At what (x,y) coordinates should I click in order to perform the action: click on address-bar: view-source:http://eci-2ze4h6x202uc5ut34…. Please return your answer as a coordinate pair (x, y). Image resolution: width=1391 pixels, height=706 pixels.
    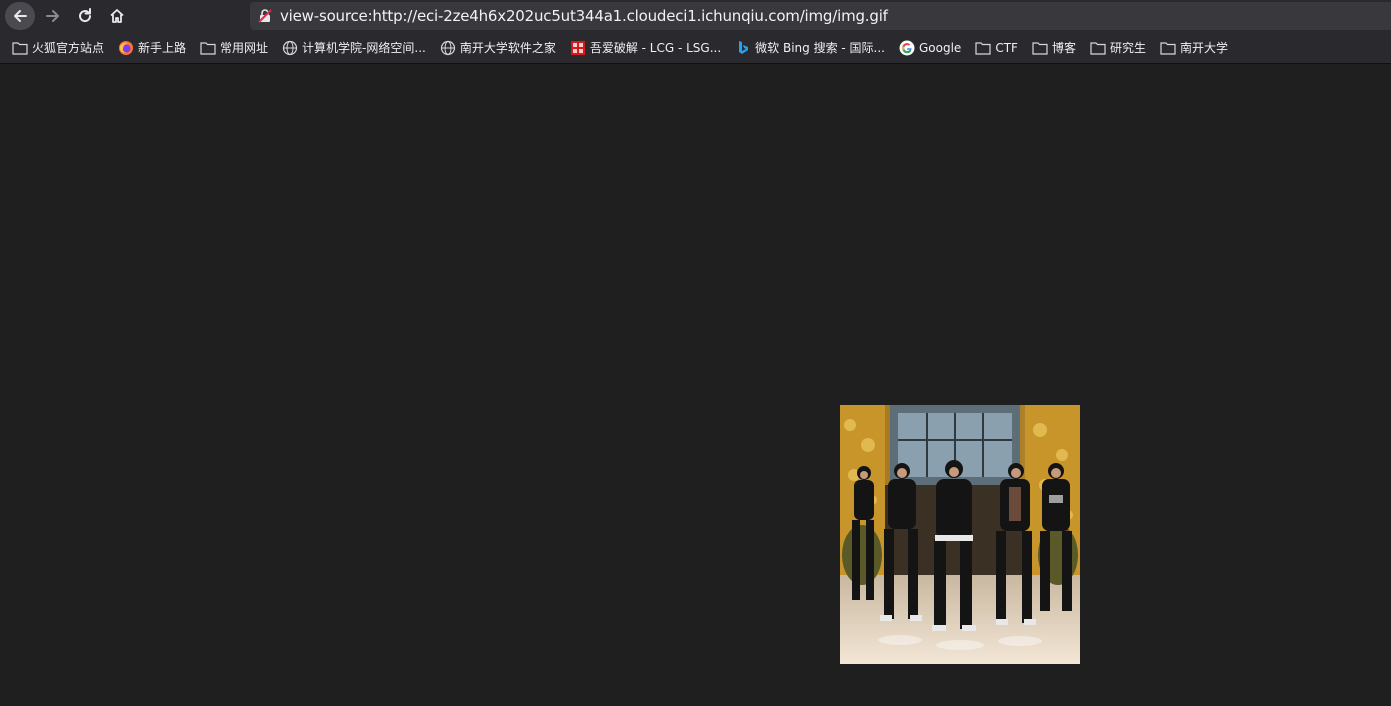
    Looking at the image, I should click on (820, 16).